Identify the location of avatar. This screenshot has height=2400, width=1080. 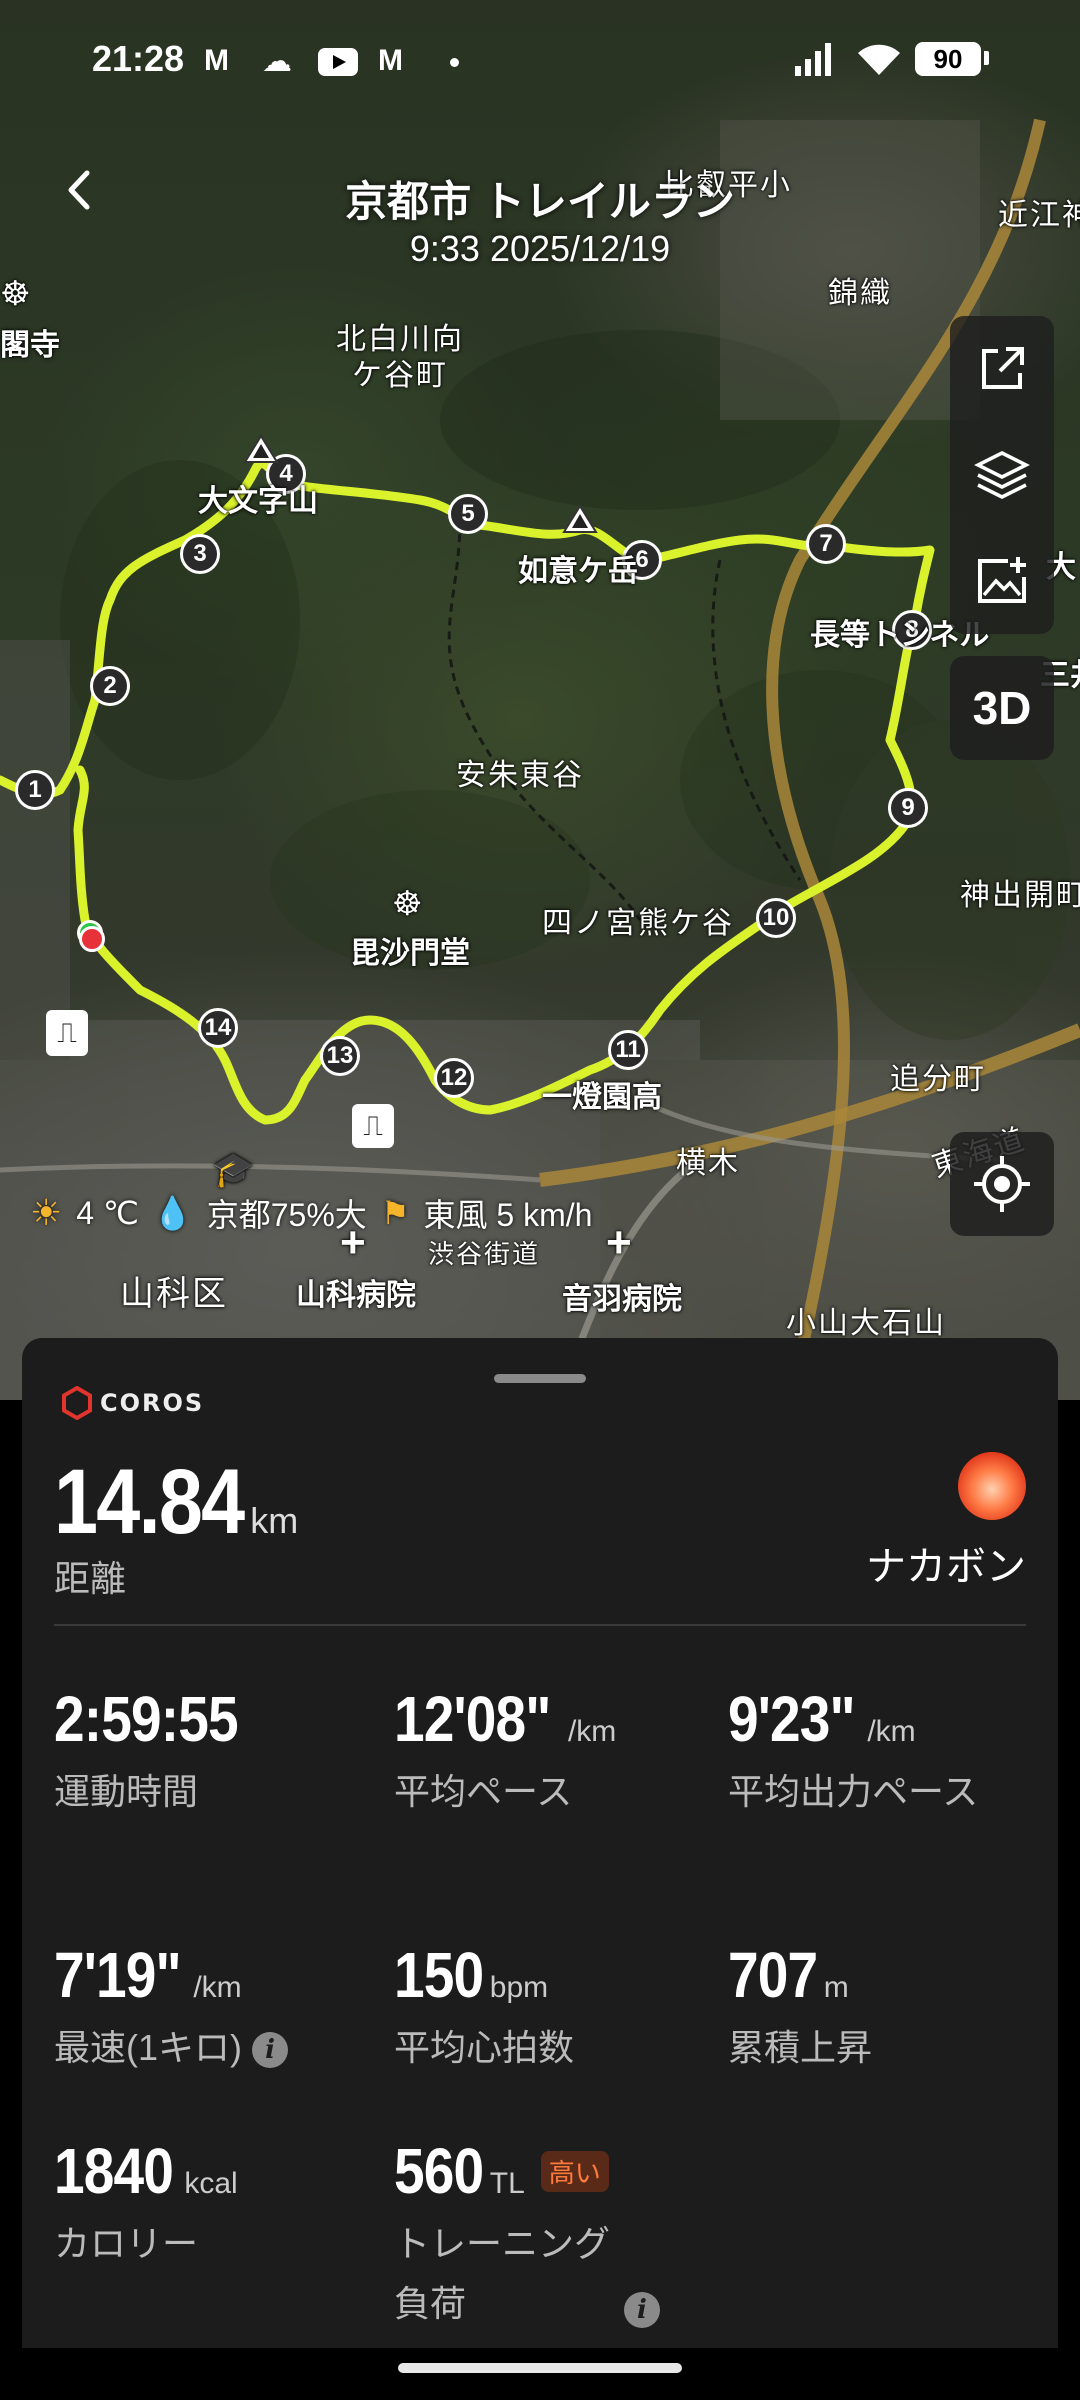
(992, 1486).